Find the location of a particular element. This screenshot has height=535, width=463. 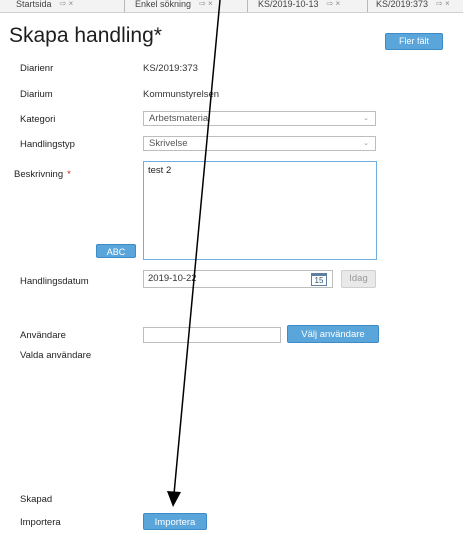

kategori-select: Arbetsmaterial ⌄ is located at coordinates (259, 118).